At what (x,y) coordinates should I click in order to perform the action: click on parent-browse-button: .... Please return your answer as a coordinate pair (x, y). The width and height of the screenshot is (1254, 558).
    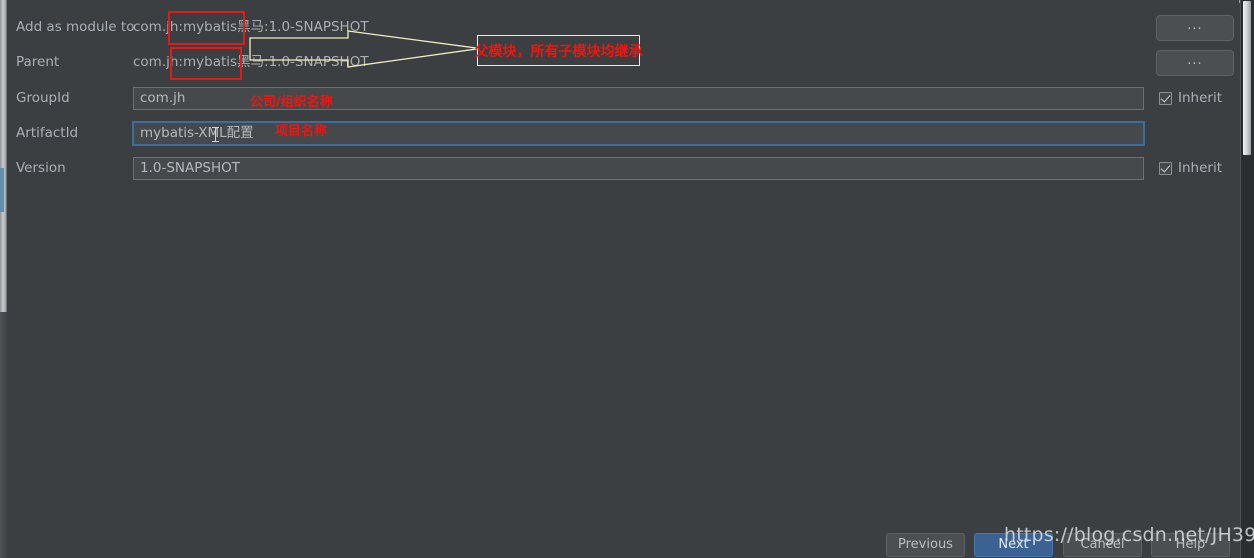
    Looking at the image, I should click on (1195, 63).